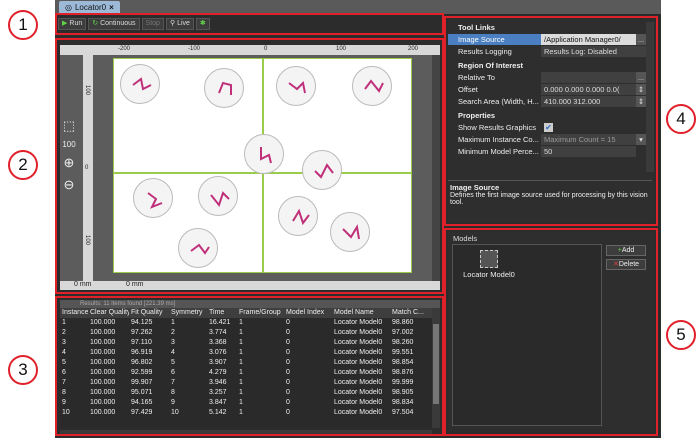 The width and height of the screenshot is (700, 438). I want to click on tab-strip: ◎ Locator0 ×, so click(358, 7).